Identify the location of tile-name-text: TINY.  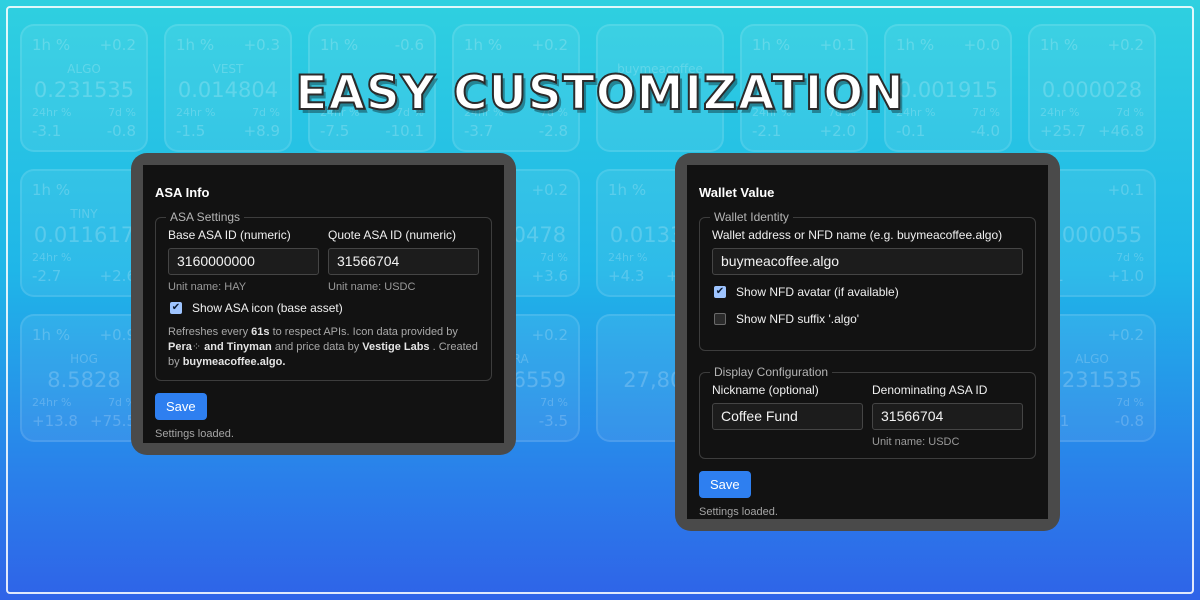
(84, 214).